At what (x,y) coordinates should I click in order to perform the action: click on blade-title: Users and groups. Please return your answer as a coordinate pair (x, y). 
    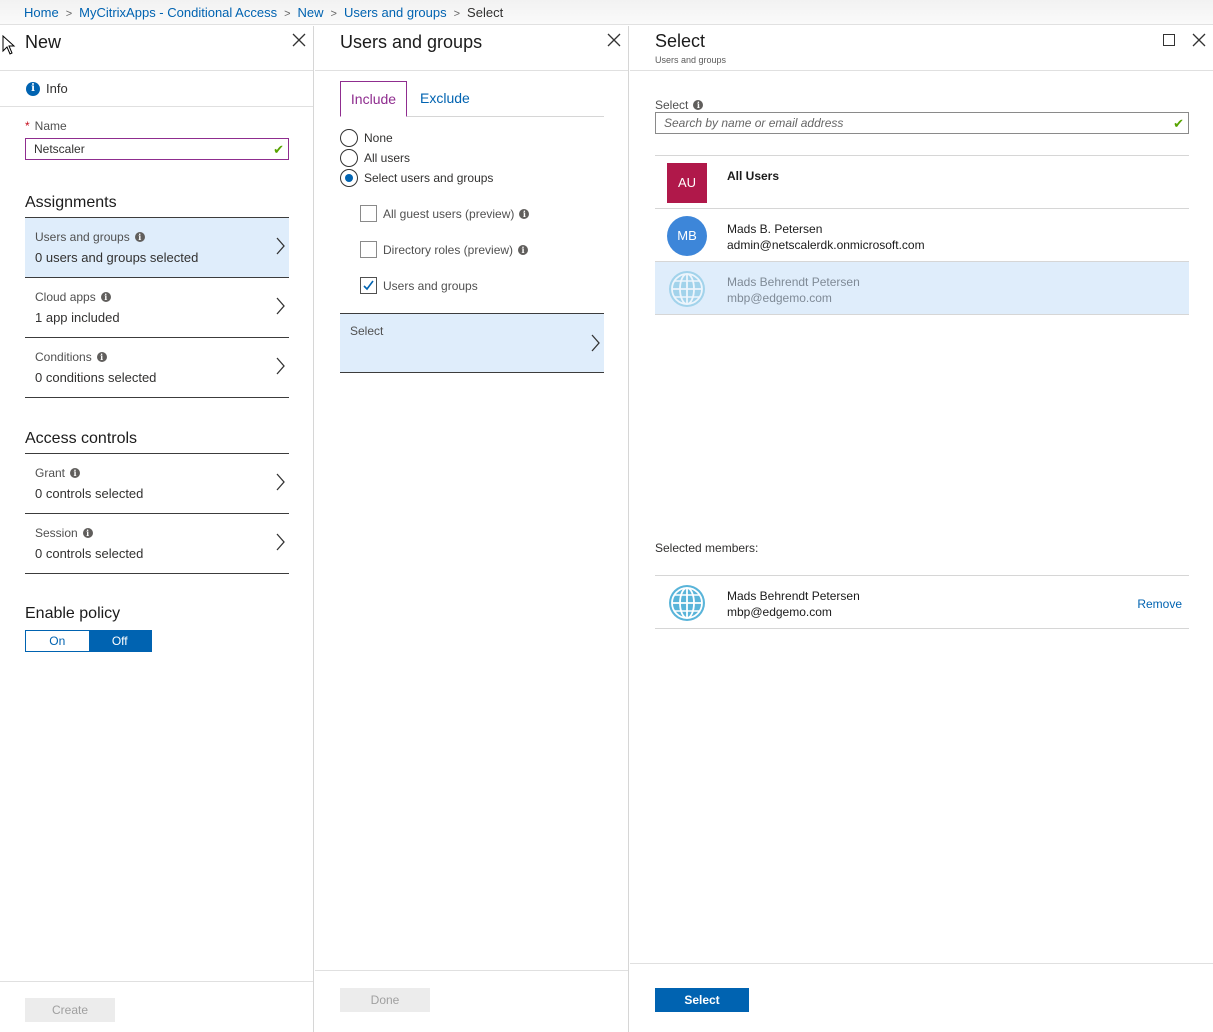
    Looking at the image, I should click on (411, 42).